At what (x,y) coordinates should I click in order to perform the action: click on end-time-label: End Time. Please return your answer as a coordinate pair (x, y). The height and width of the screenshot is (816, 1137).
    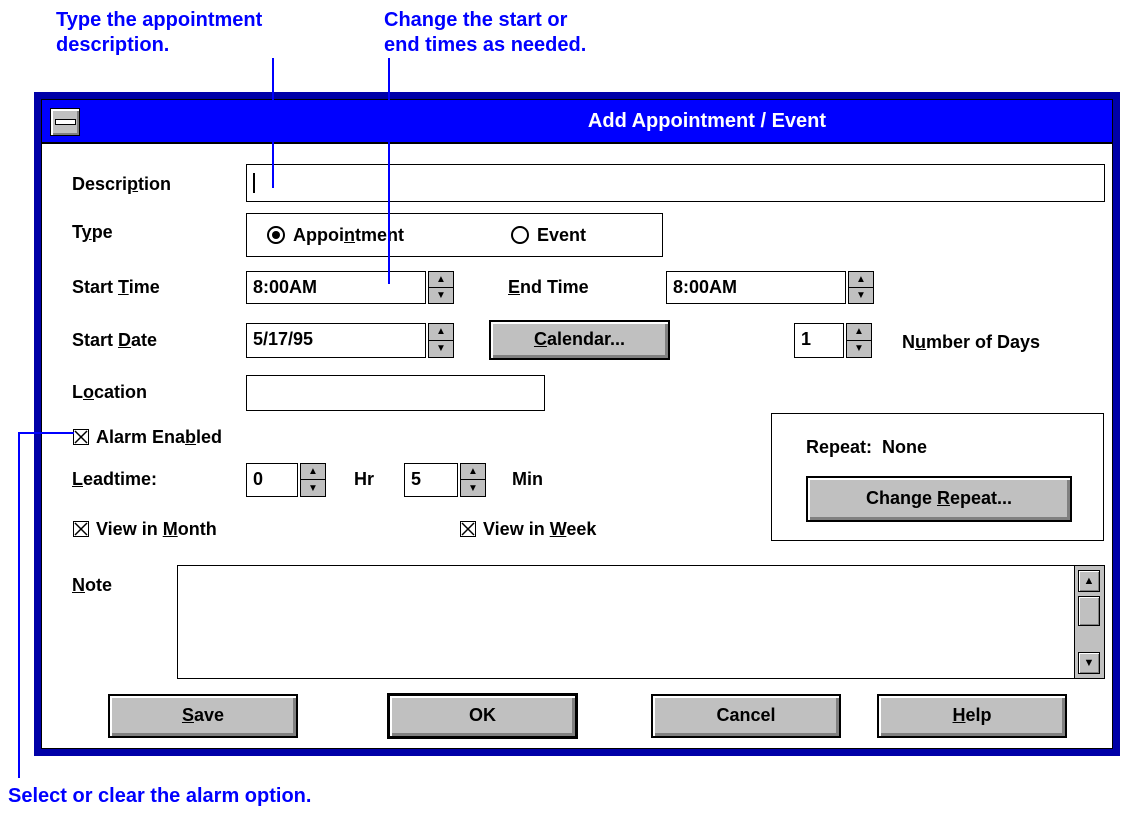
    Looking at the image, I should click on (548, 287).